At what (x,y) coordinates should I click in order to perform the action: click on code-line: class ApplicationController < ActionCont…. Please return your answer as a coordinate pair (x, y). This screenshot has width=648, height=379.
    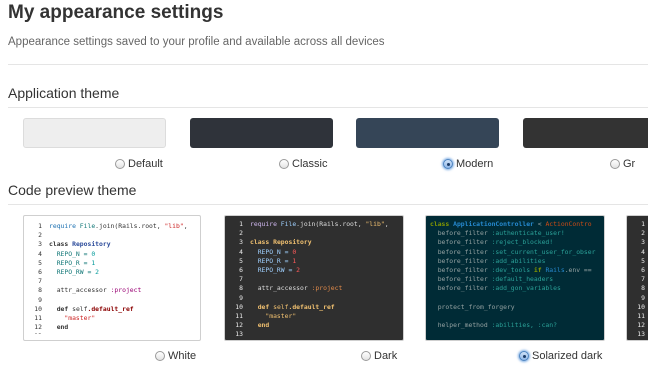
    Looking at the image, I should click on (515, 224).